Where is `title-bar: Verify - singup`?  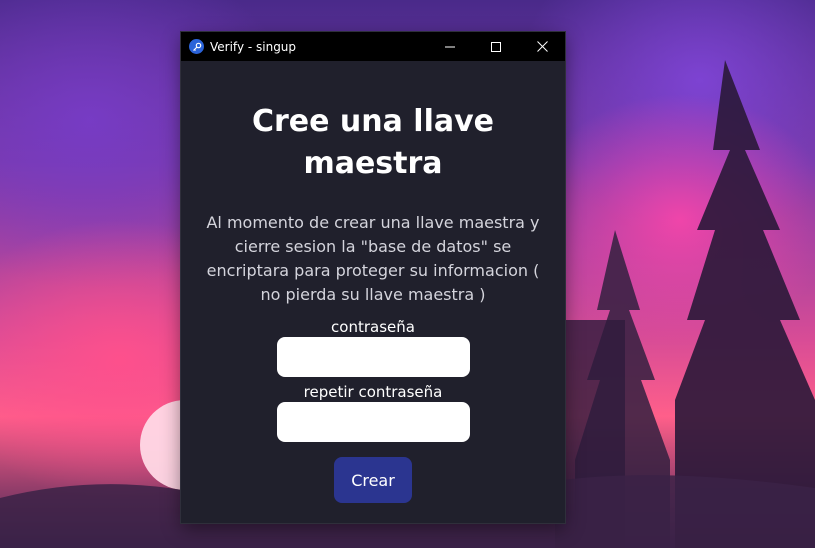 title-bar: Verify - singup is located at coordinates (373, 46).